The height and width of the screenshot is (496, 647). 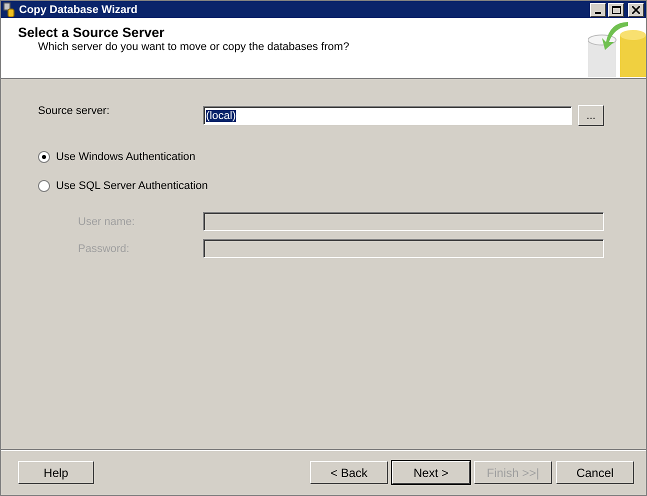 What do you see at coordinates (431, 472) in the screenshot?
I see `wizard-button: Next >` at bounding box center [431, 472].